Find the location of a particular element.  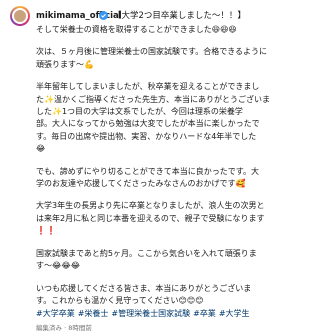

post-meta: 編集済み · 8時間前 is located at coordinates (64, 328).